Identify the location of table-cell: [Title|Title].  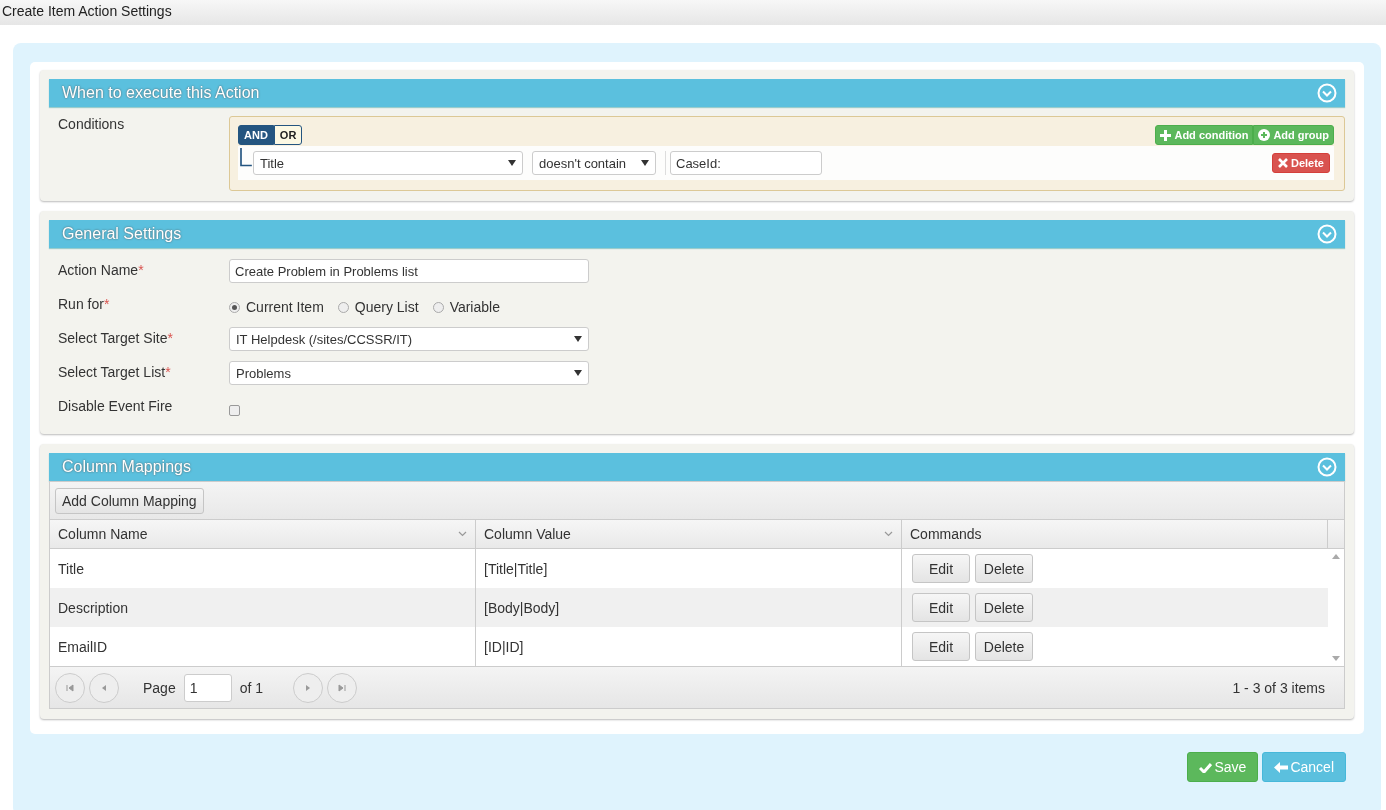
(689, 568).